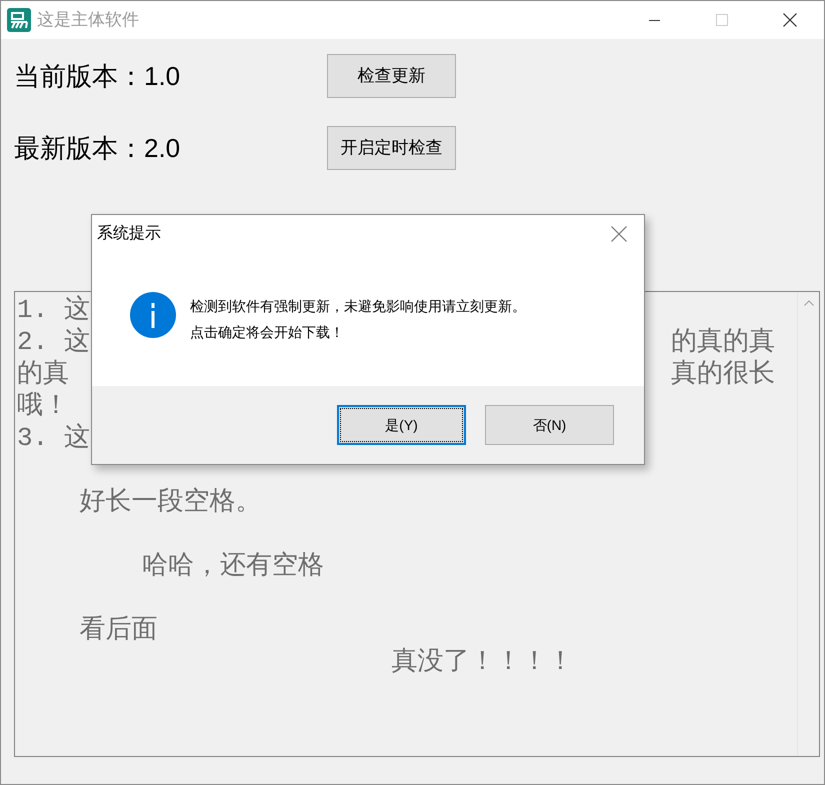 This screenshot has width=825, height=785. Describe the element at coordinates (43, 374) in the screenshot. I see `text-line: 的真` at that location.